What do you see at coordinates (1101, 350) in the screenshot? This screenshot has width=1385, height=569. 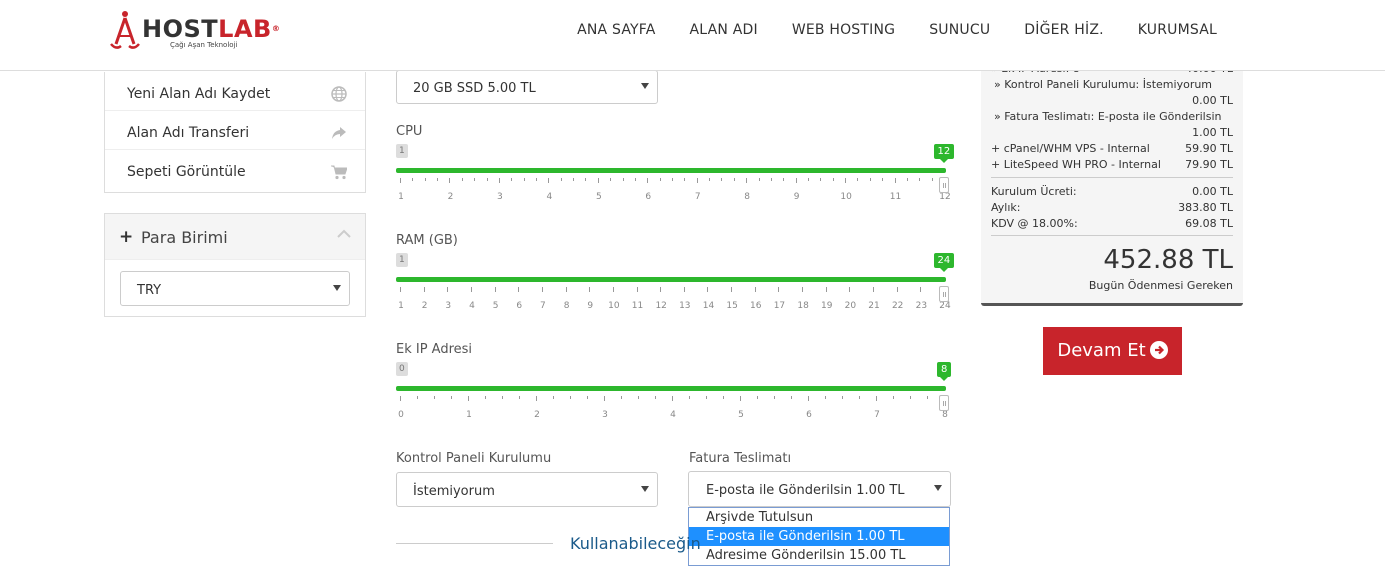 I see `continue-button-label: Devam Et` at bounding box center [1101, 350].